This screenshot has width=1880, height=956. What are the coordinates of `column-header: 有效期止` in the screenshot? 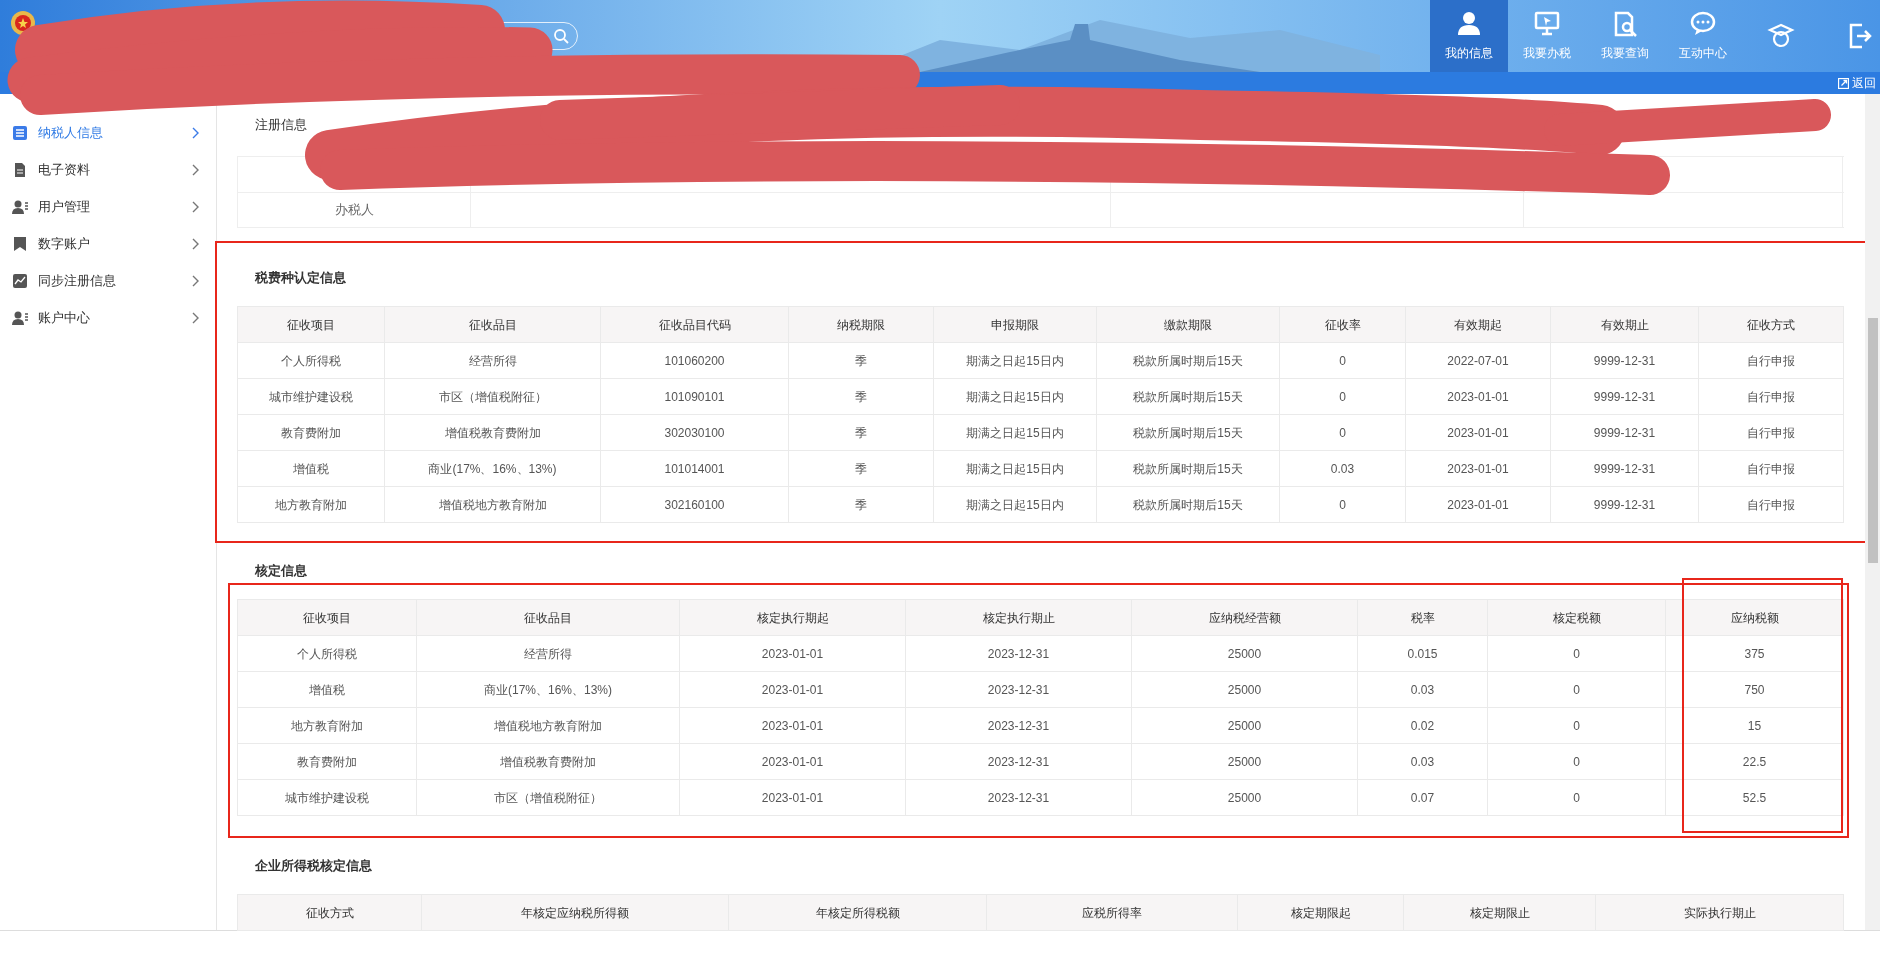 It's located at (1624, 324).